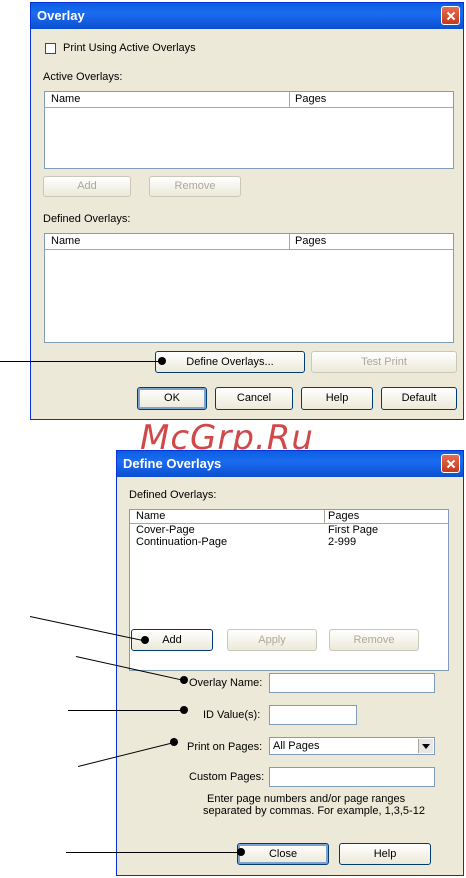 The width and height of the screenshot is (466, 878). Describe the element at coordinates (425, 746) in the screenshot. I see `chevron-down-icon` at that location.